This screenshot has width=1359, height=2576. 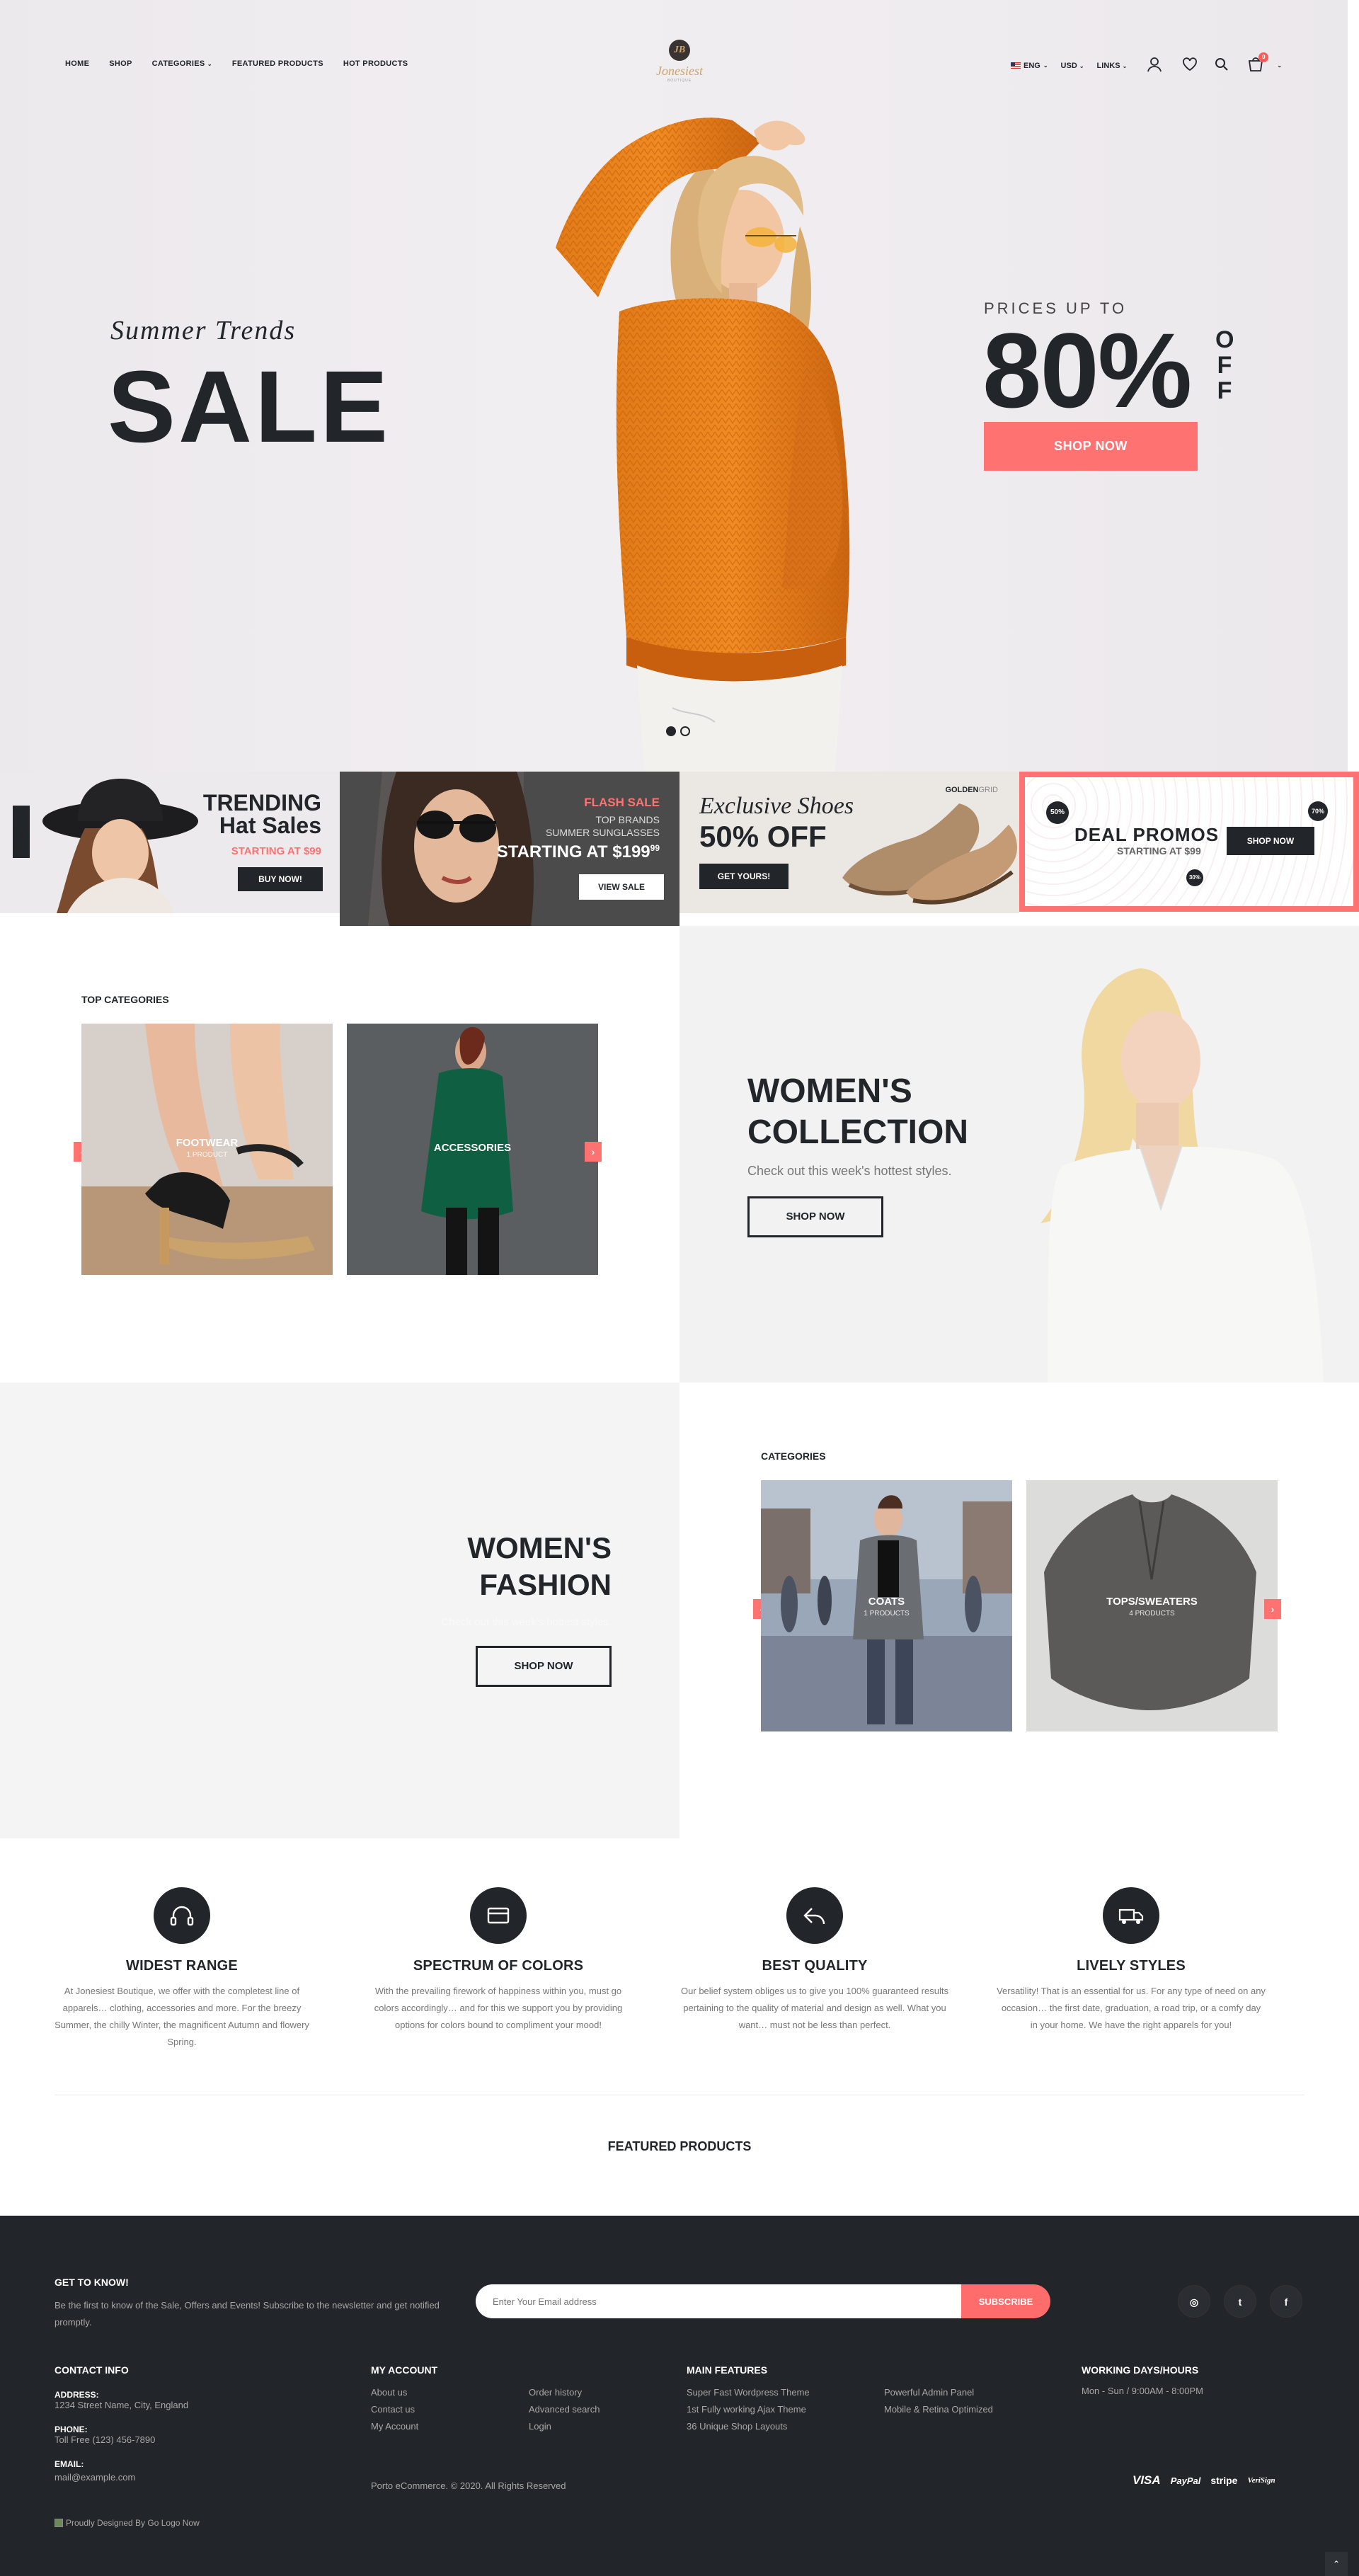 What do you see at coordinates (498, 1966) in the screenshot?
I see `feature-title: SPECTRUM OF COLORS` at bounding box center [498, 1966].